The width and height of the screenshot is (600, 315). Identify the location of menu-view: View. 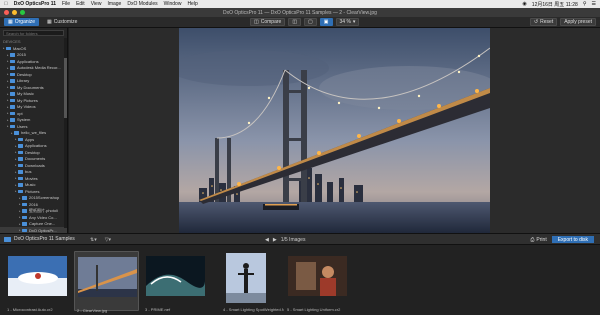
(96, 4).